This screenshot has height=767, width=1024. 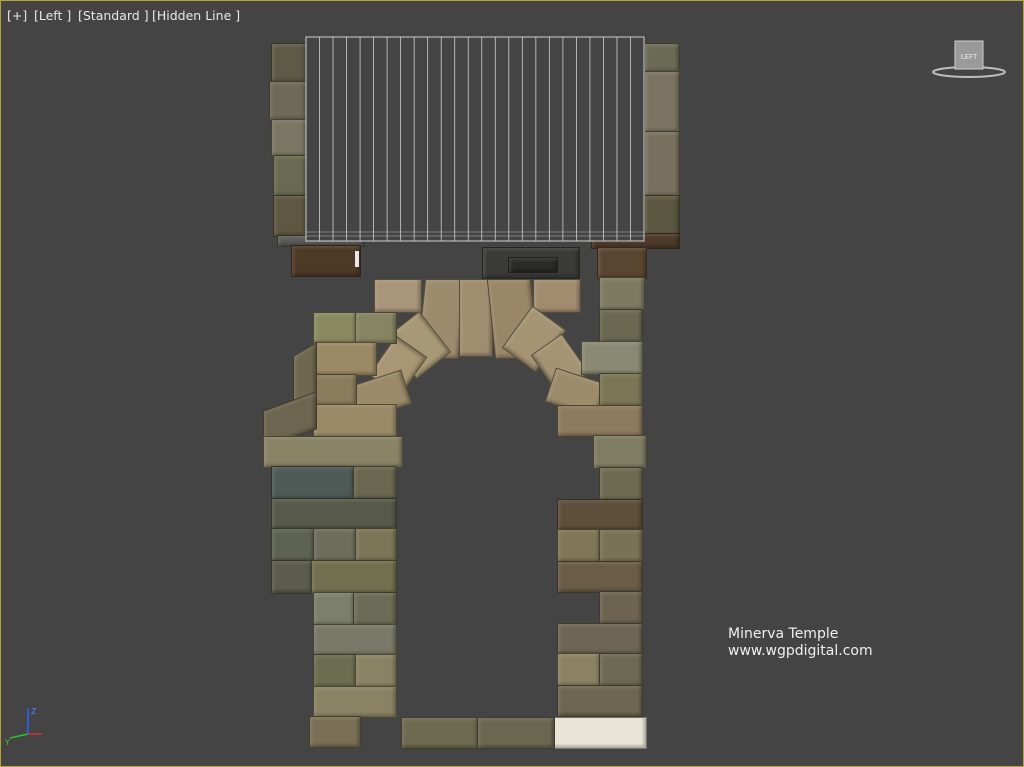 I want to click on viewport-display-mode-label: [Hidden Line ], so click(x=196, y=15).